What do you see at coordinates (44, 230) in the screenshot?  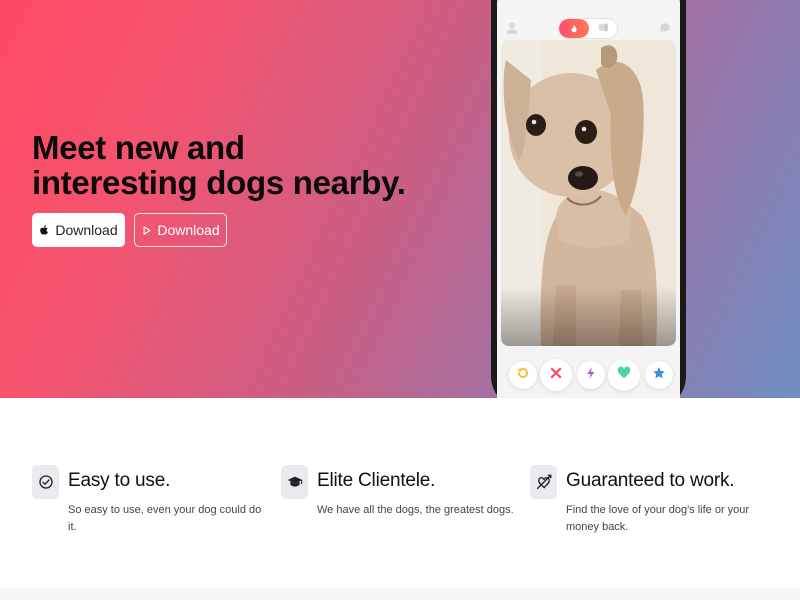 I see `apple-icon` at bounding box center [44, 230].